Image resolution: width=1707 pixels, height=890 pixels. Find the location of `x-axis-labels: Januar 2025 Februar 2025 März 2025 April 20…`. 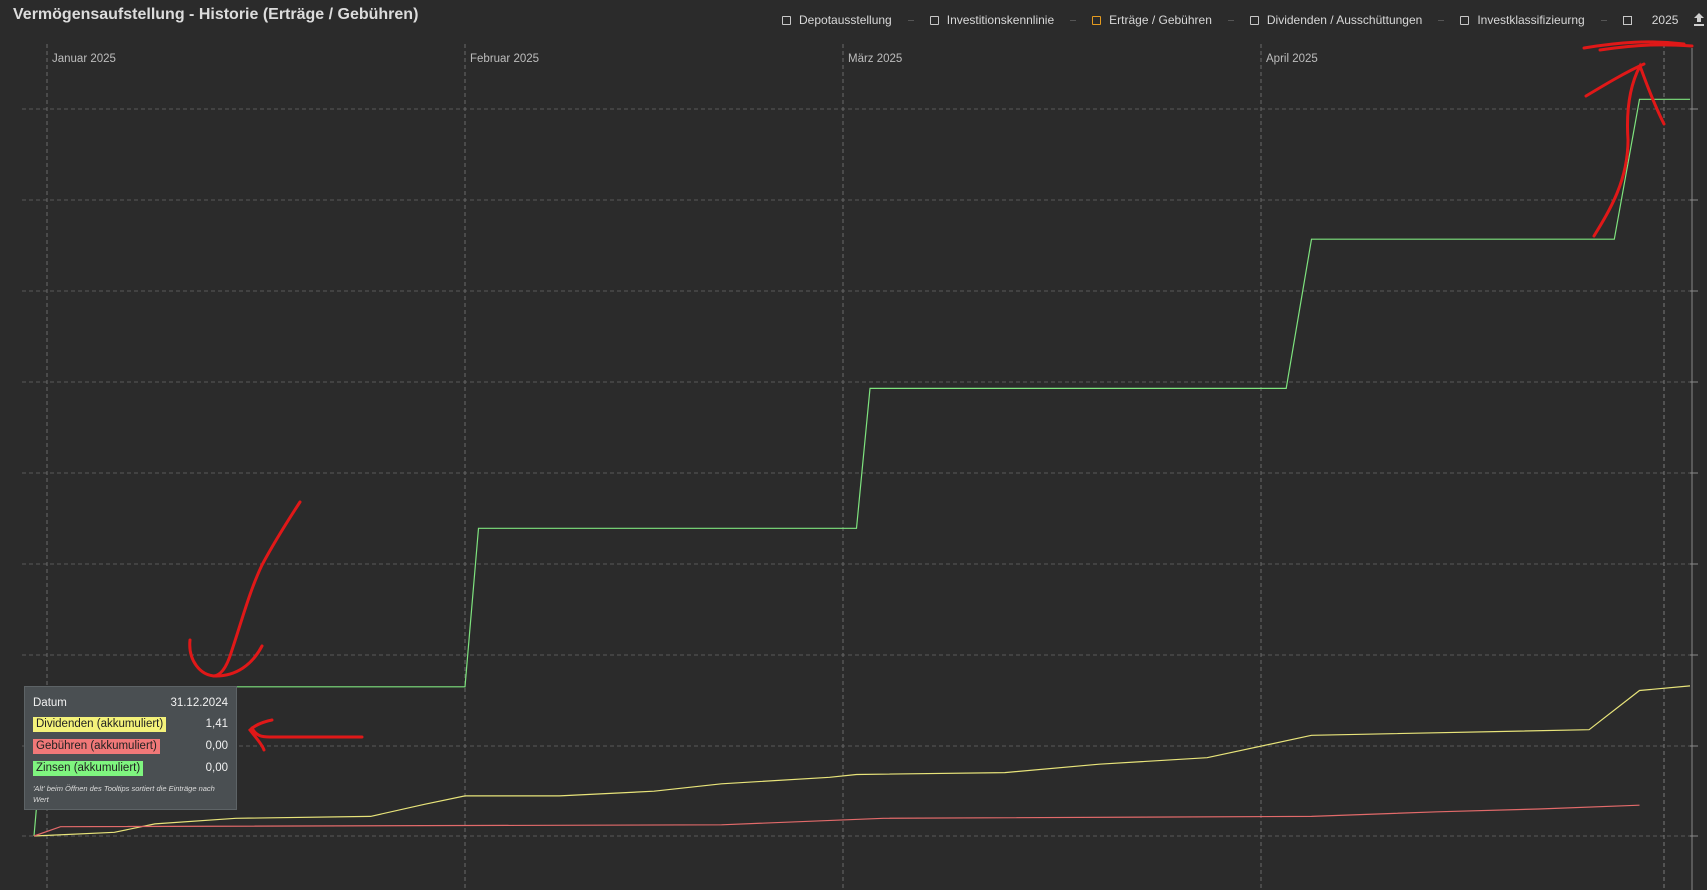

x-axis-labels: Januar 2025 Februar 2025 März 2025 April 20… is located at coordinates (685, 59).